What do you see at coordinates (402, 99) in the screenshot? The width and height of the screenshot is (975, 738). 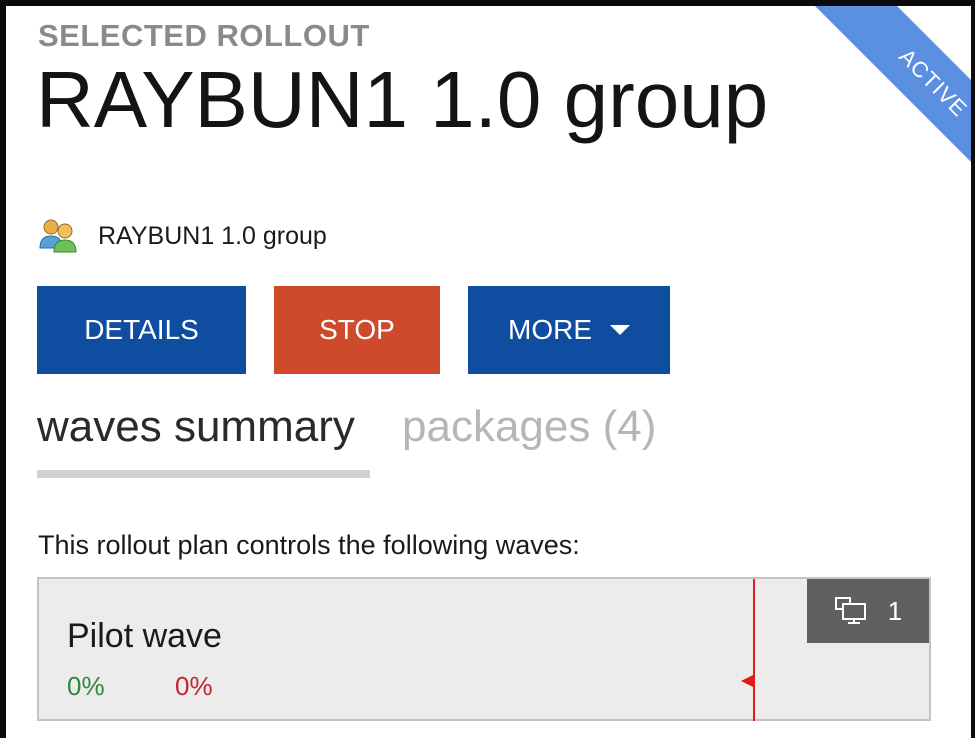 I see `page-title: RAYBUN1 1.0 group` at bounding box center [402, 99].